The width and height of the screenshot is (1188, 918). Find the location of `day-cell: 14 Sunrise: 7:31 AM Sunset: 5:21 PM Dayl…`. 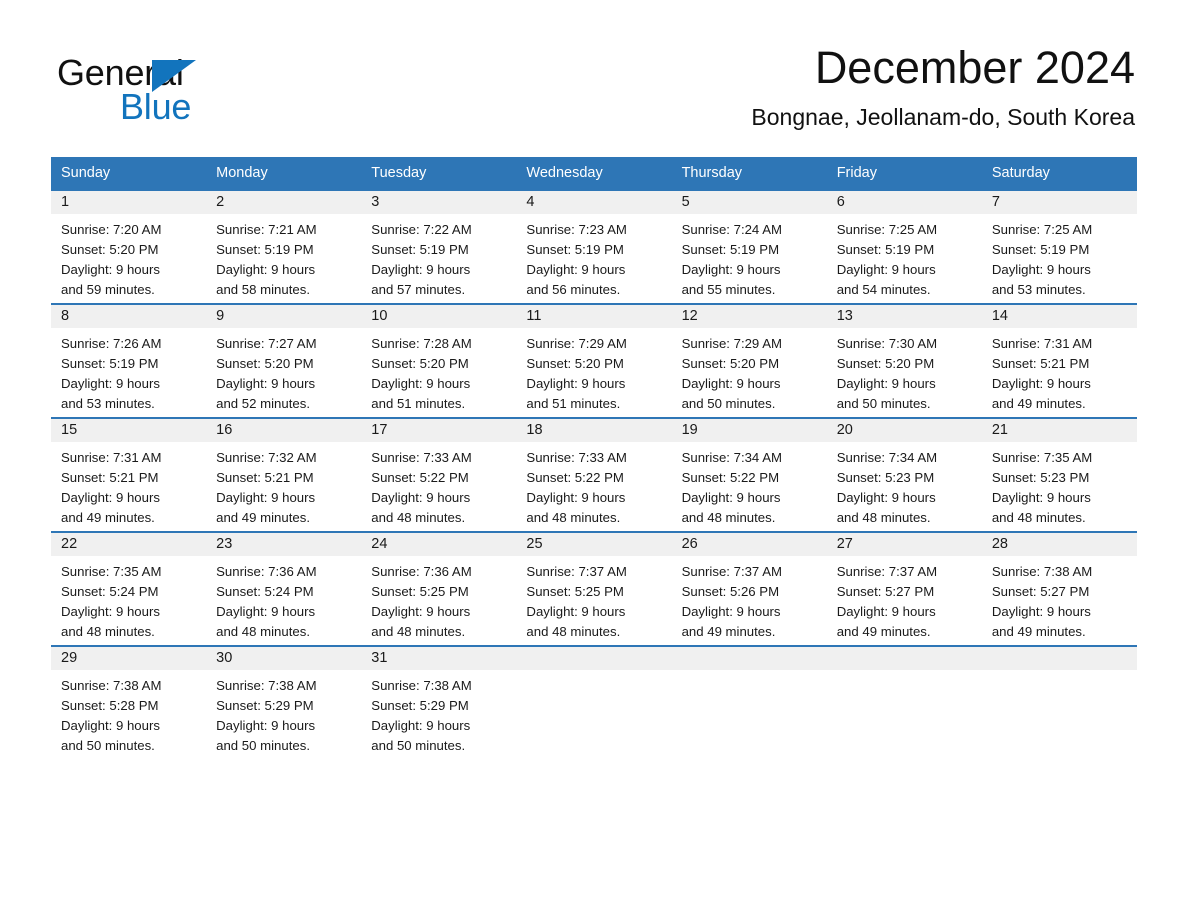

day-cell: 14 Sunrise: 7:31 AM Sunset: 5:21 PM Dayl… is located at coordinates (1059, 361).